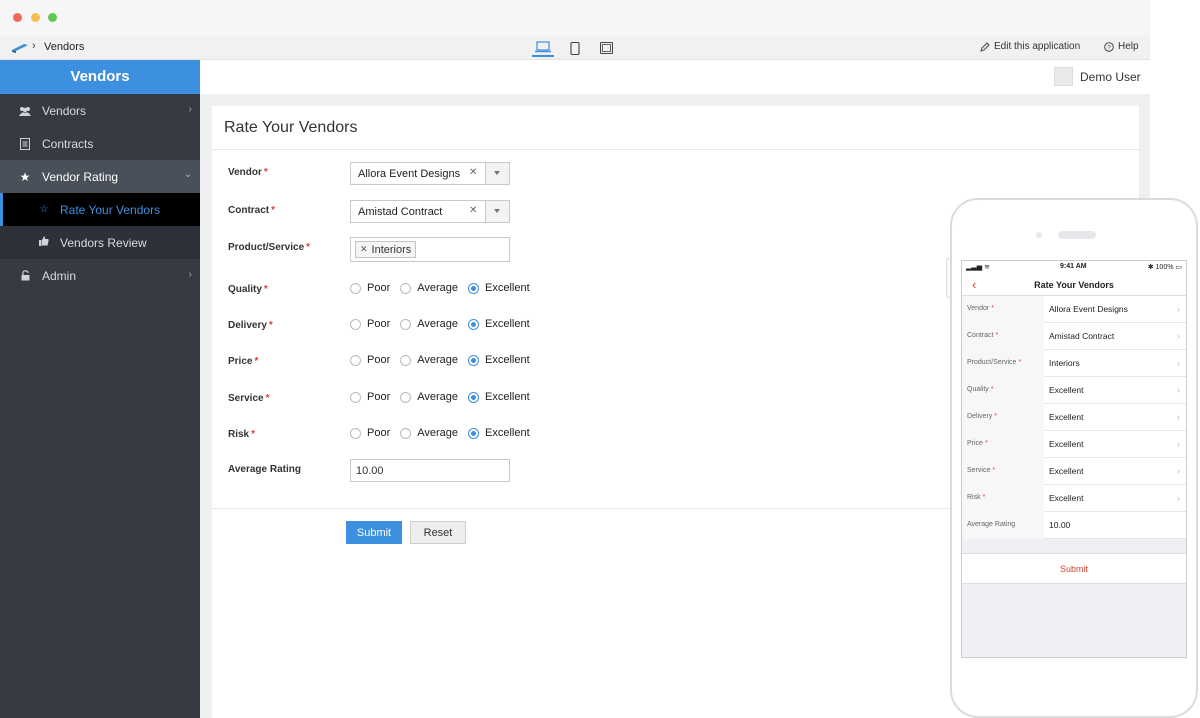  I want to click on vendor-label: Vendor*, so click(248, 172).